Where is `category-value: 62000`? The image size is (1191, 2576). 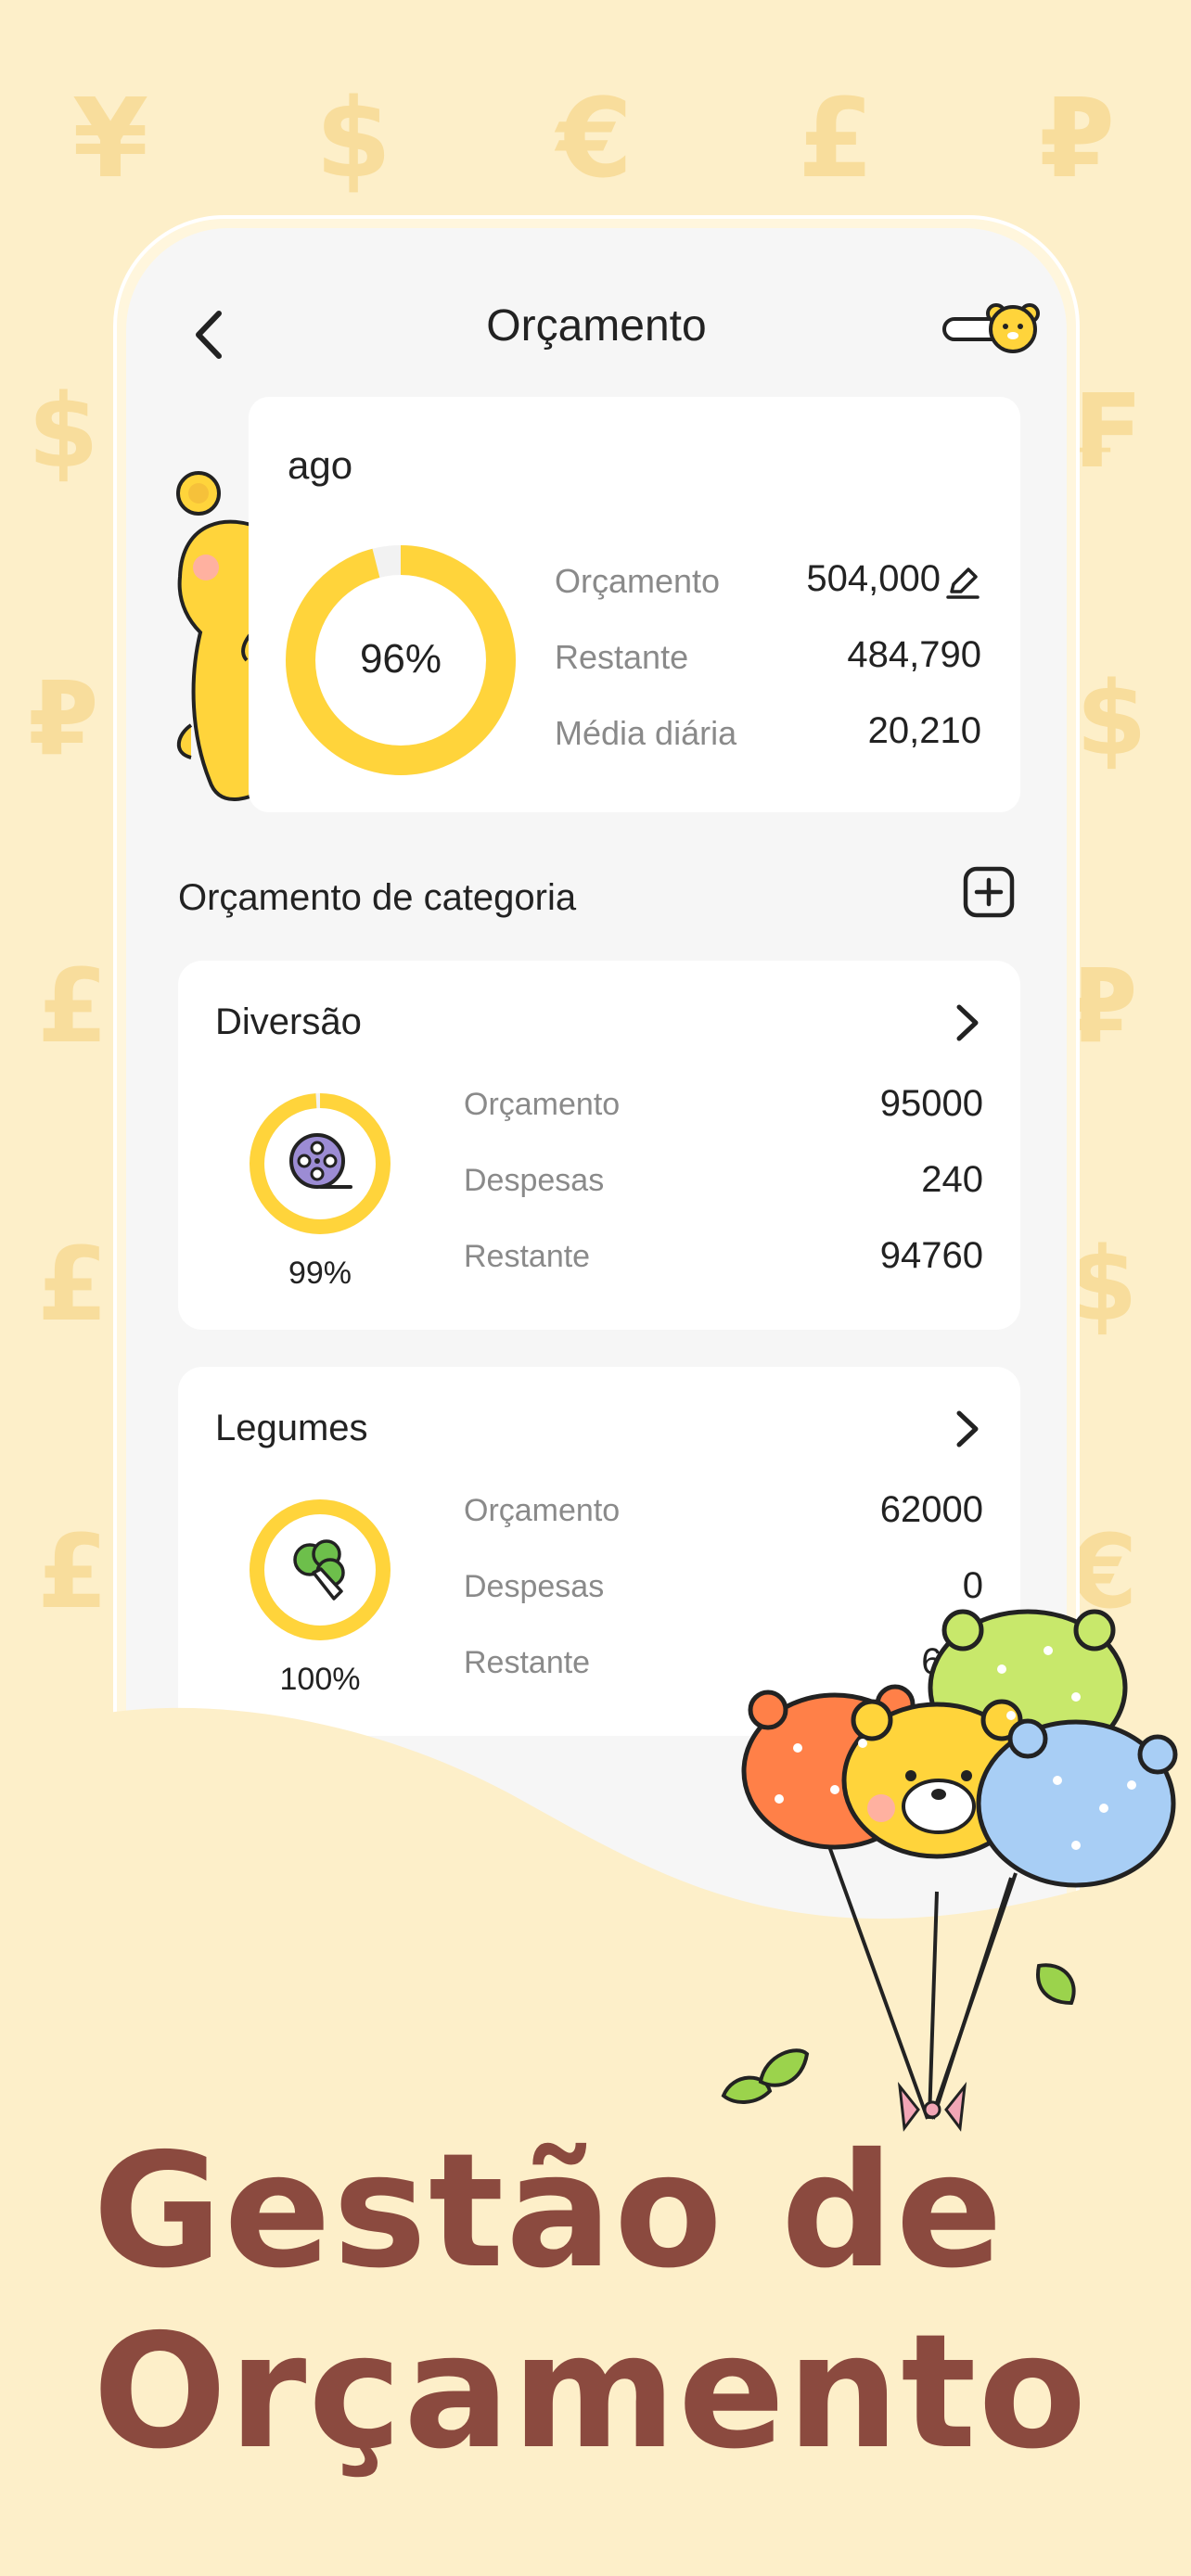
category-value: 62000 is located at coordinates (931, 1510).